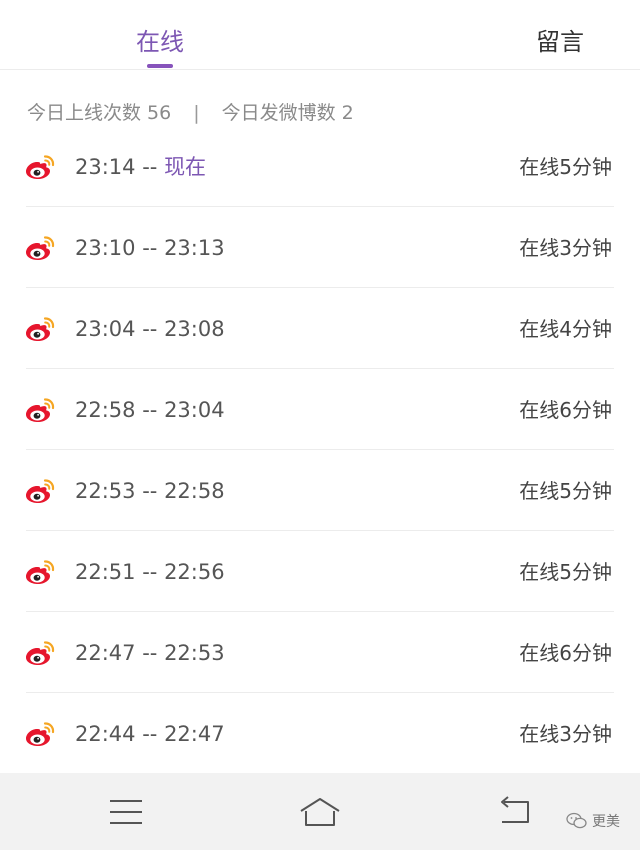 This screenshot has height=850, width=640. Describe the element at coordinates (190, 113) in the screenshot. I see `daily-summary: 今日上线次数 56 | 今日发微博数 2` at that location.